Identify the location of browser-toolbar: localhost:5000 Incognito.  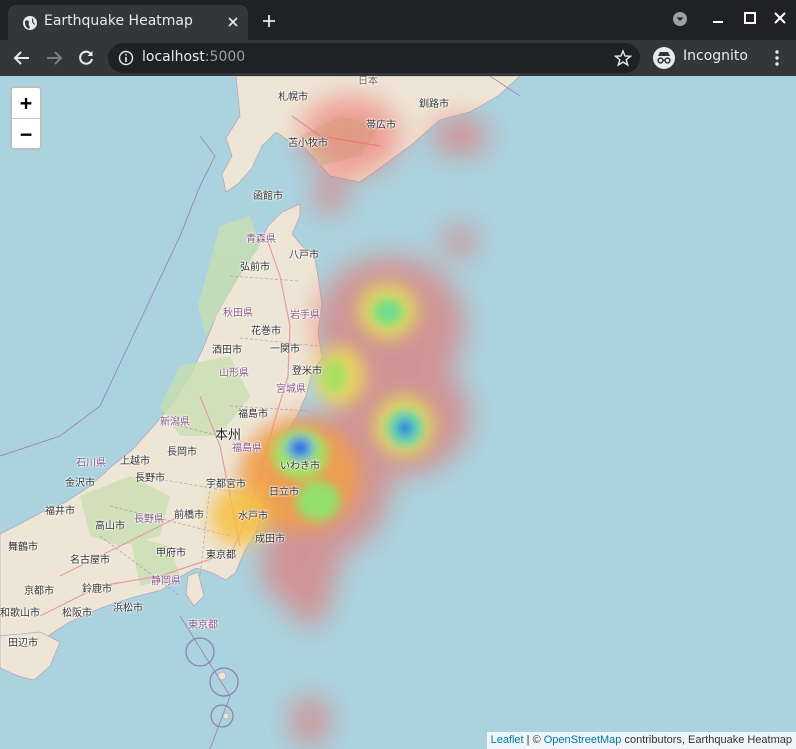
(398, 58).